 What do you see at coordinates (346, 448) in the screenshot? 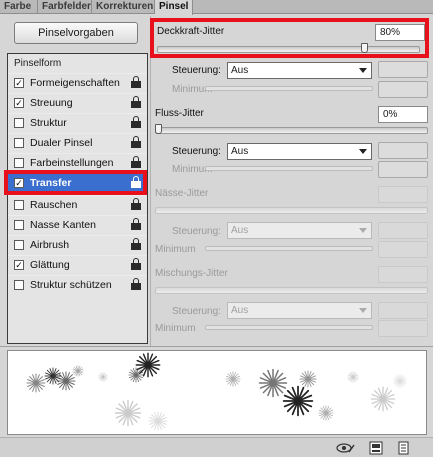
I see `eye-icon` at bounding box center [346, 448].